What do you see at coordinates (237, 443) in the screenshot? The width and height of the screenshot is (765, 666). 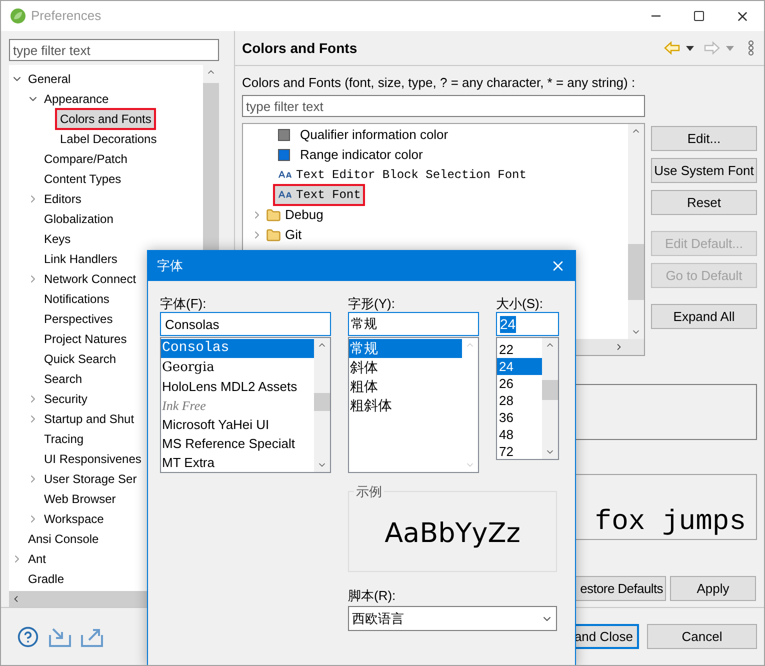 I see `font-list-item: MS Reference Specialt` at bounding box center [237, 443].